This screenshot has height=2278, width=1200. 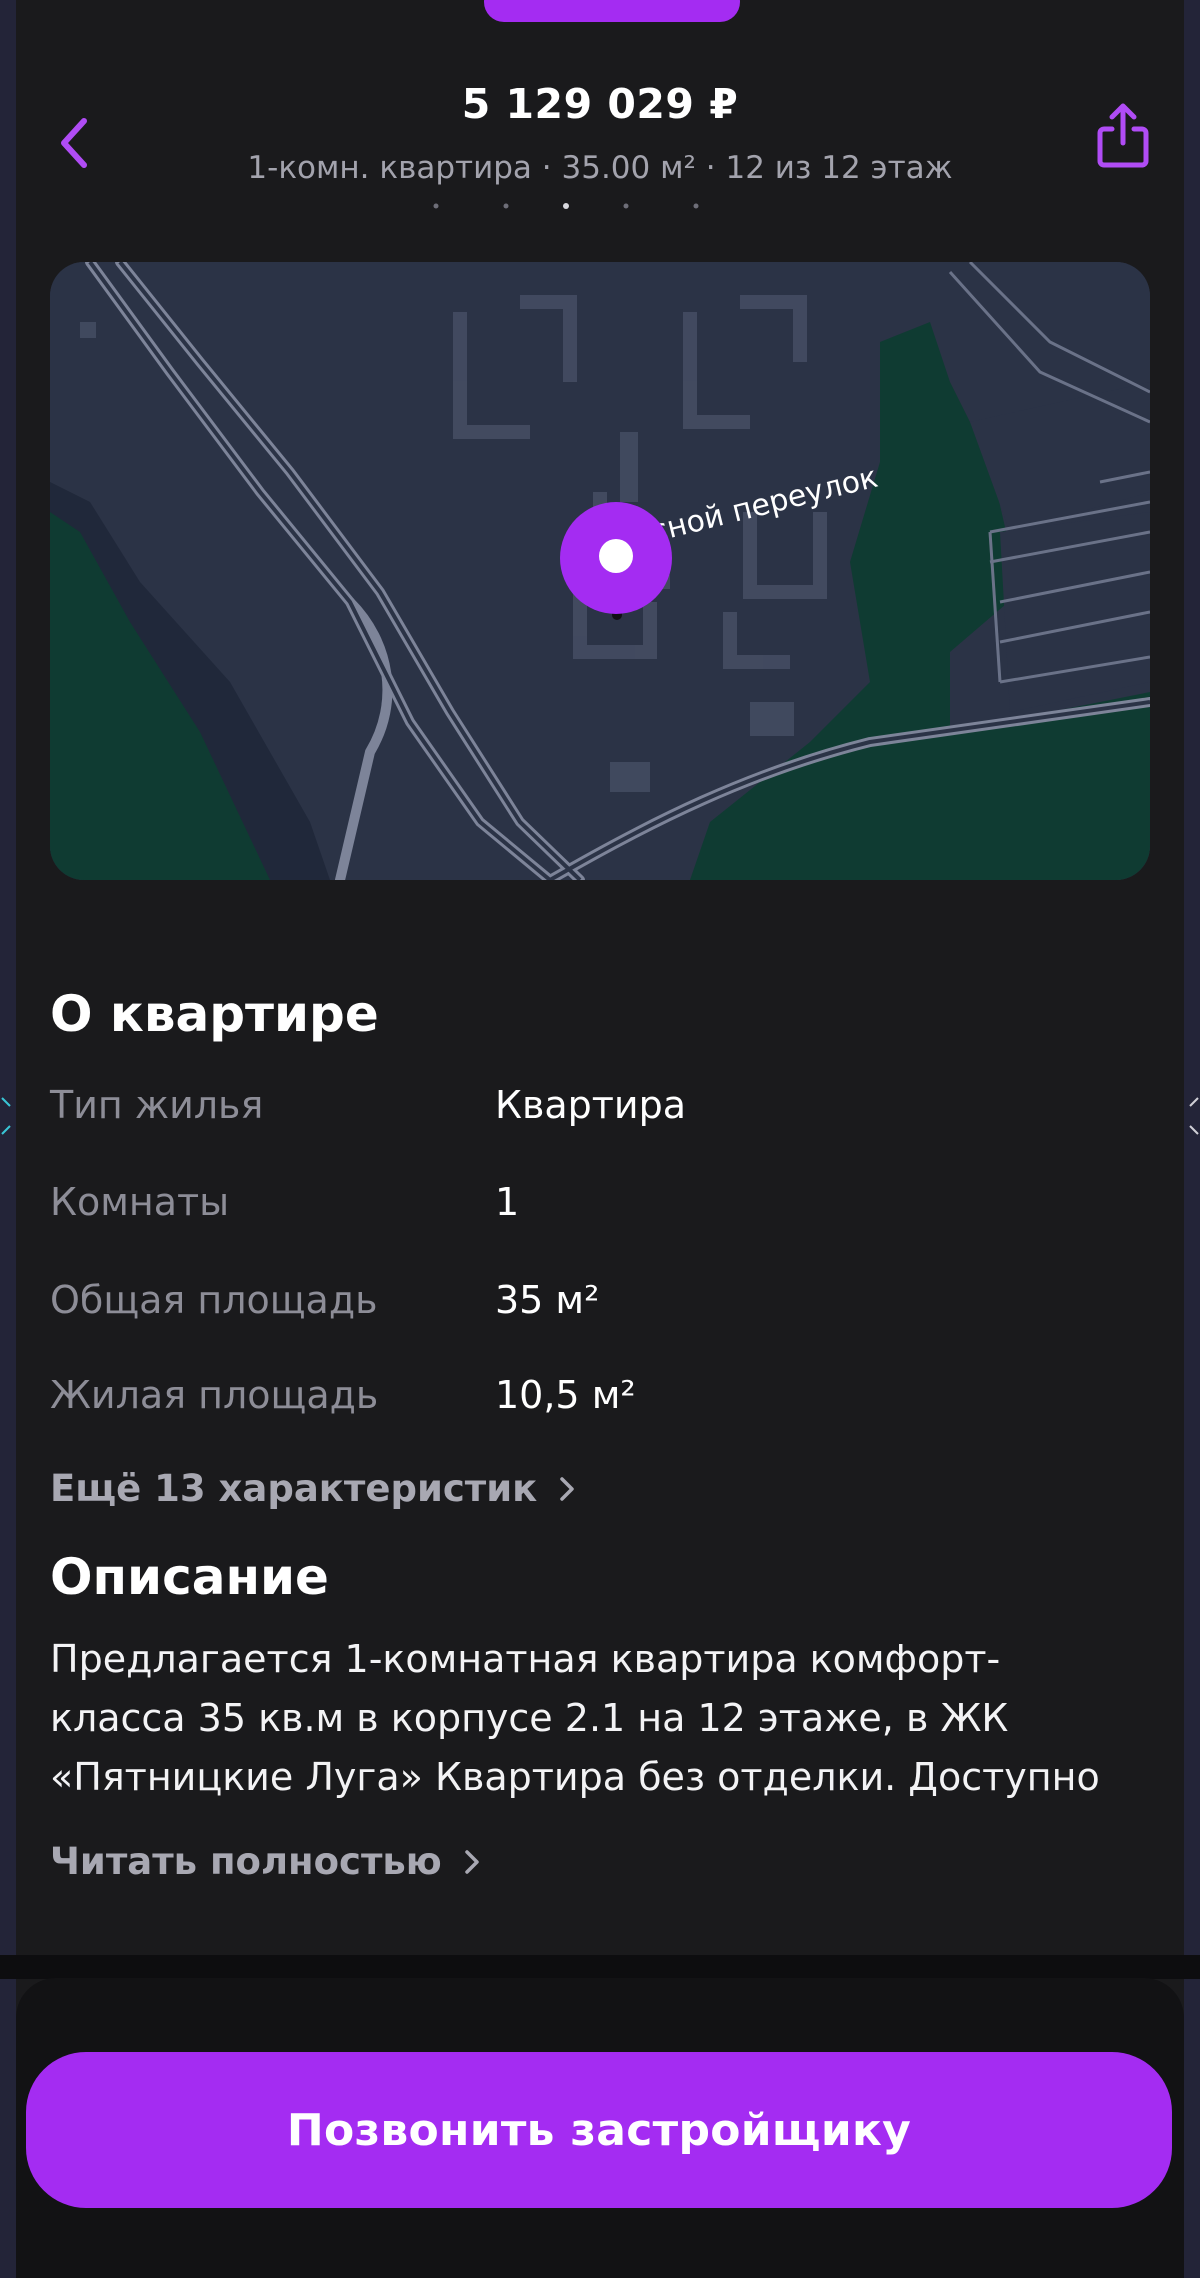 What do you see at coordinates (294, 1488) in the screenshot?
I see `more-characteristics-label: Ещё 13 характеристик` at bounding box center [294, 1488].